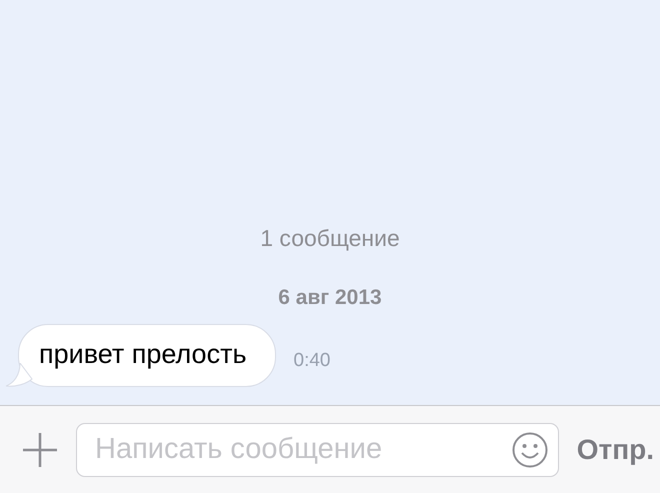  What do you see at coordinates (302, 449) in the screenshot?
I see `message-input-field: Написать сообщение` at bounding box center [302, 449].